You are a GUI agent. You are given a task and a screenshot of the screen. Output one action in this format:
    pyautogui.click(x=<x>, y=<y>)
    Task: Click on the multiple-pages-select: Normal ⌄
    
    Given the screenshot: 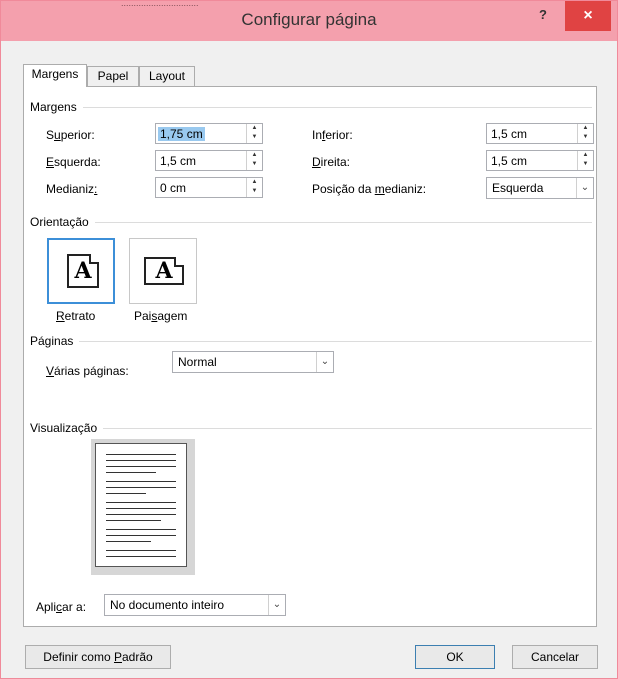 What is the action you would take?
    pyautogui.click(x=253, y=362)
    